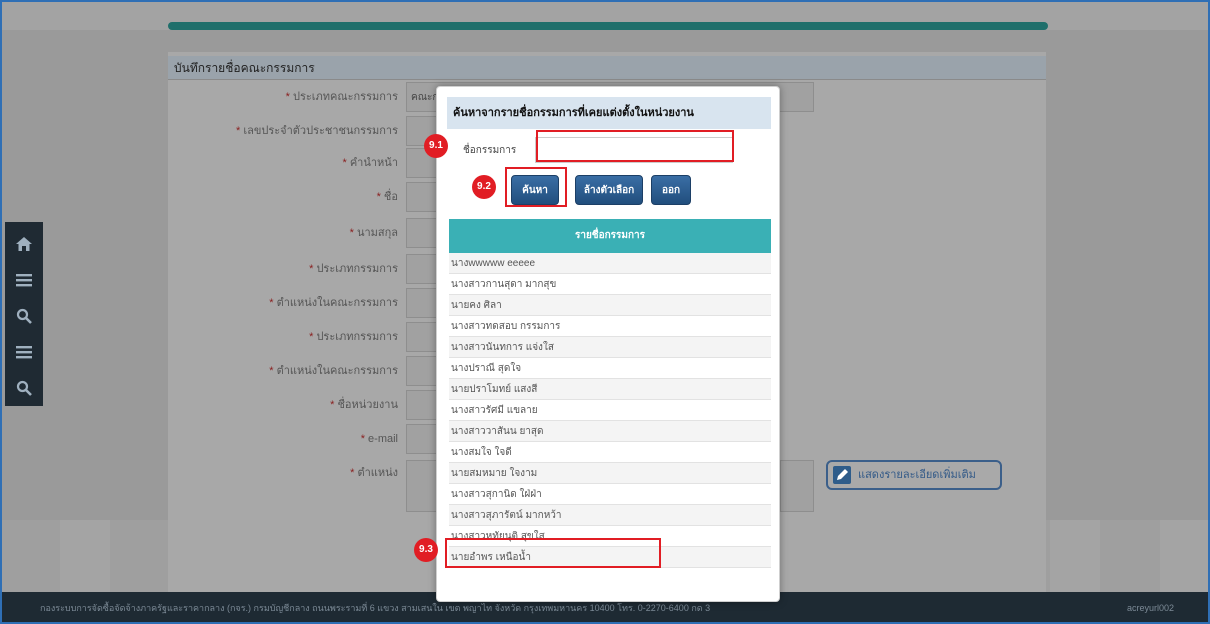 The image size is (1210, 624). I want to click on field-label-position-2: * ตำแหน่งในคณะกรรมการ, so click(333, 371).